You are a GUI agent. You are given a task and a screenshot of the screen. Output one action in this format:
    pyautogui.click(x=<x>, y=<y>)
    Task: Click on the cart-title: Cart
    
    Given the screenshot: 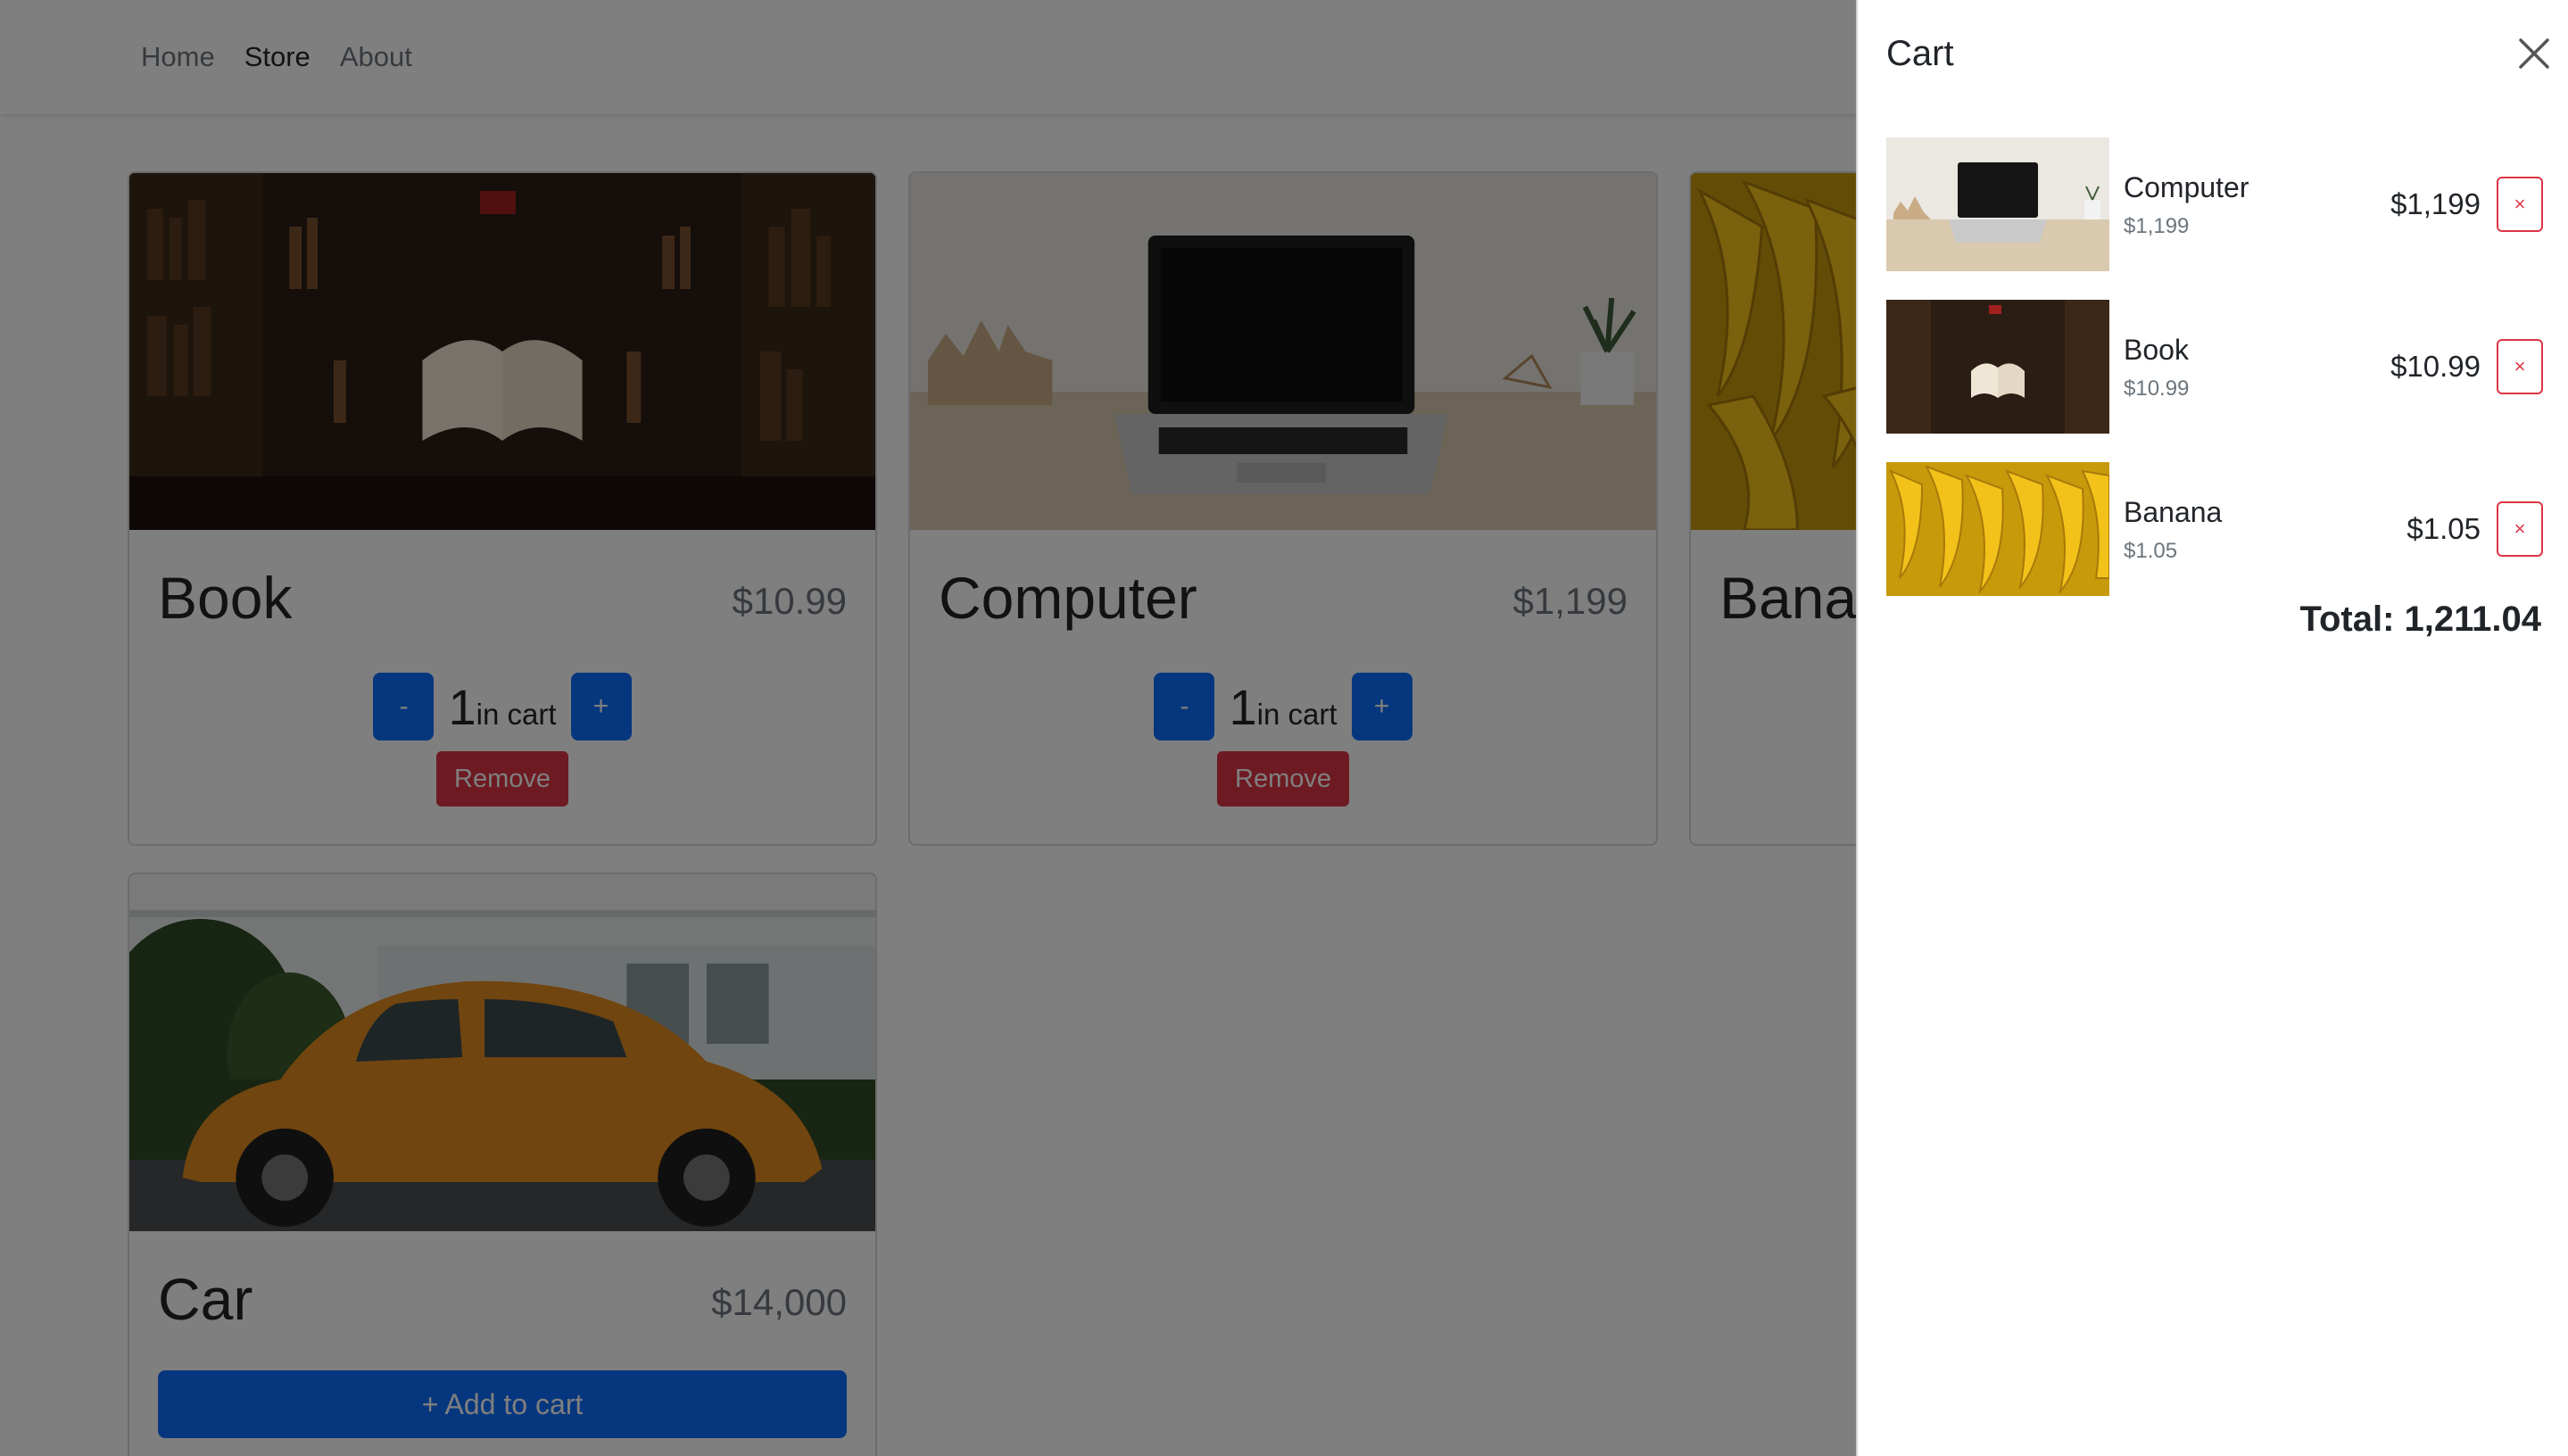 What is the action you would take?
    pyautogui.click(x=1920, y=54)
    